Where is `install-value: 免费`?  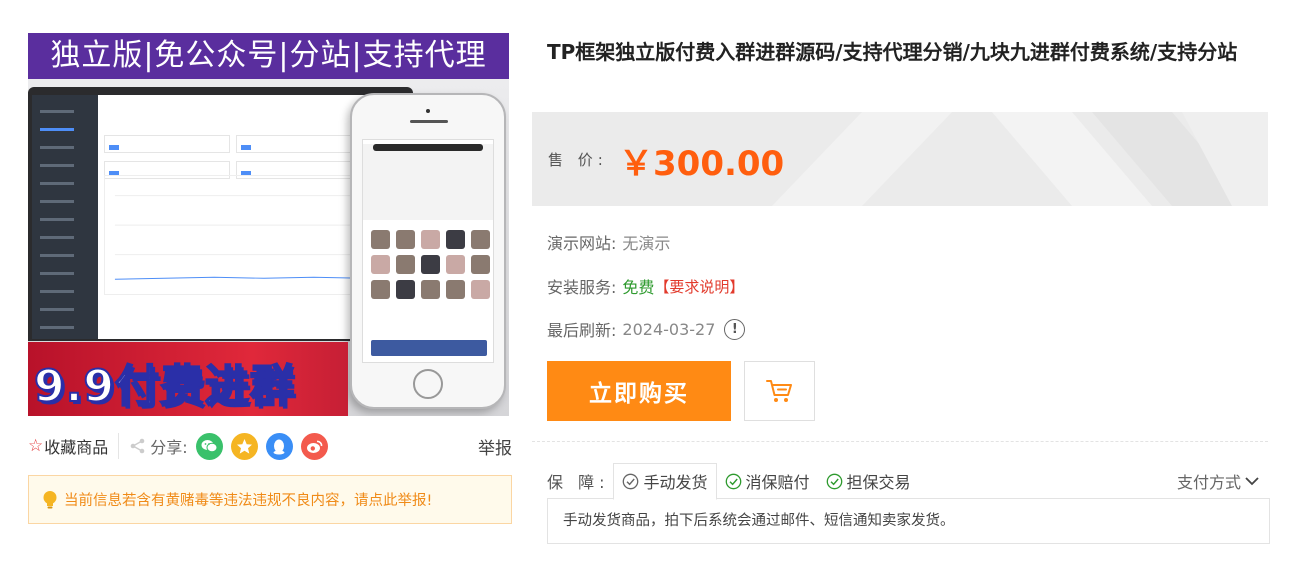 install-value: 免费 is located at coordinates (638, 287).